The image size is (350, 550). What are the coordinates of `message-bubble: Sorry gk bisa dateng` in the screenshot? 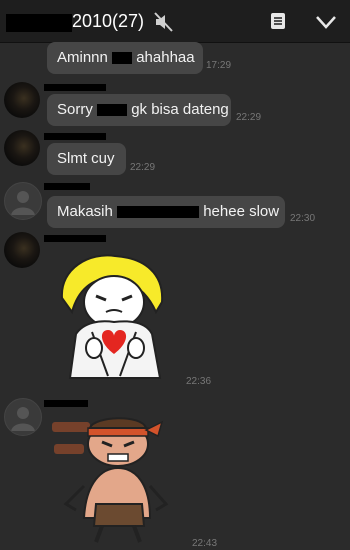 It's located at (139, 110).